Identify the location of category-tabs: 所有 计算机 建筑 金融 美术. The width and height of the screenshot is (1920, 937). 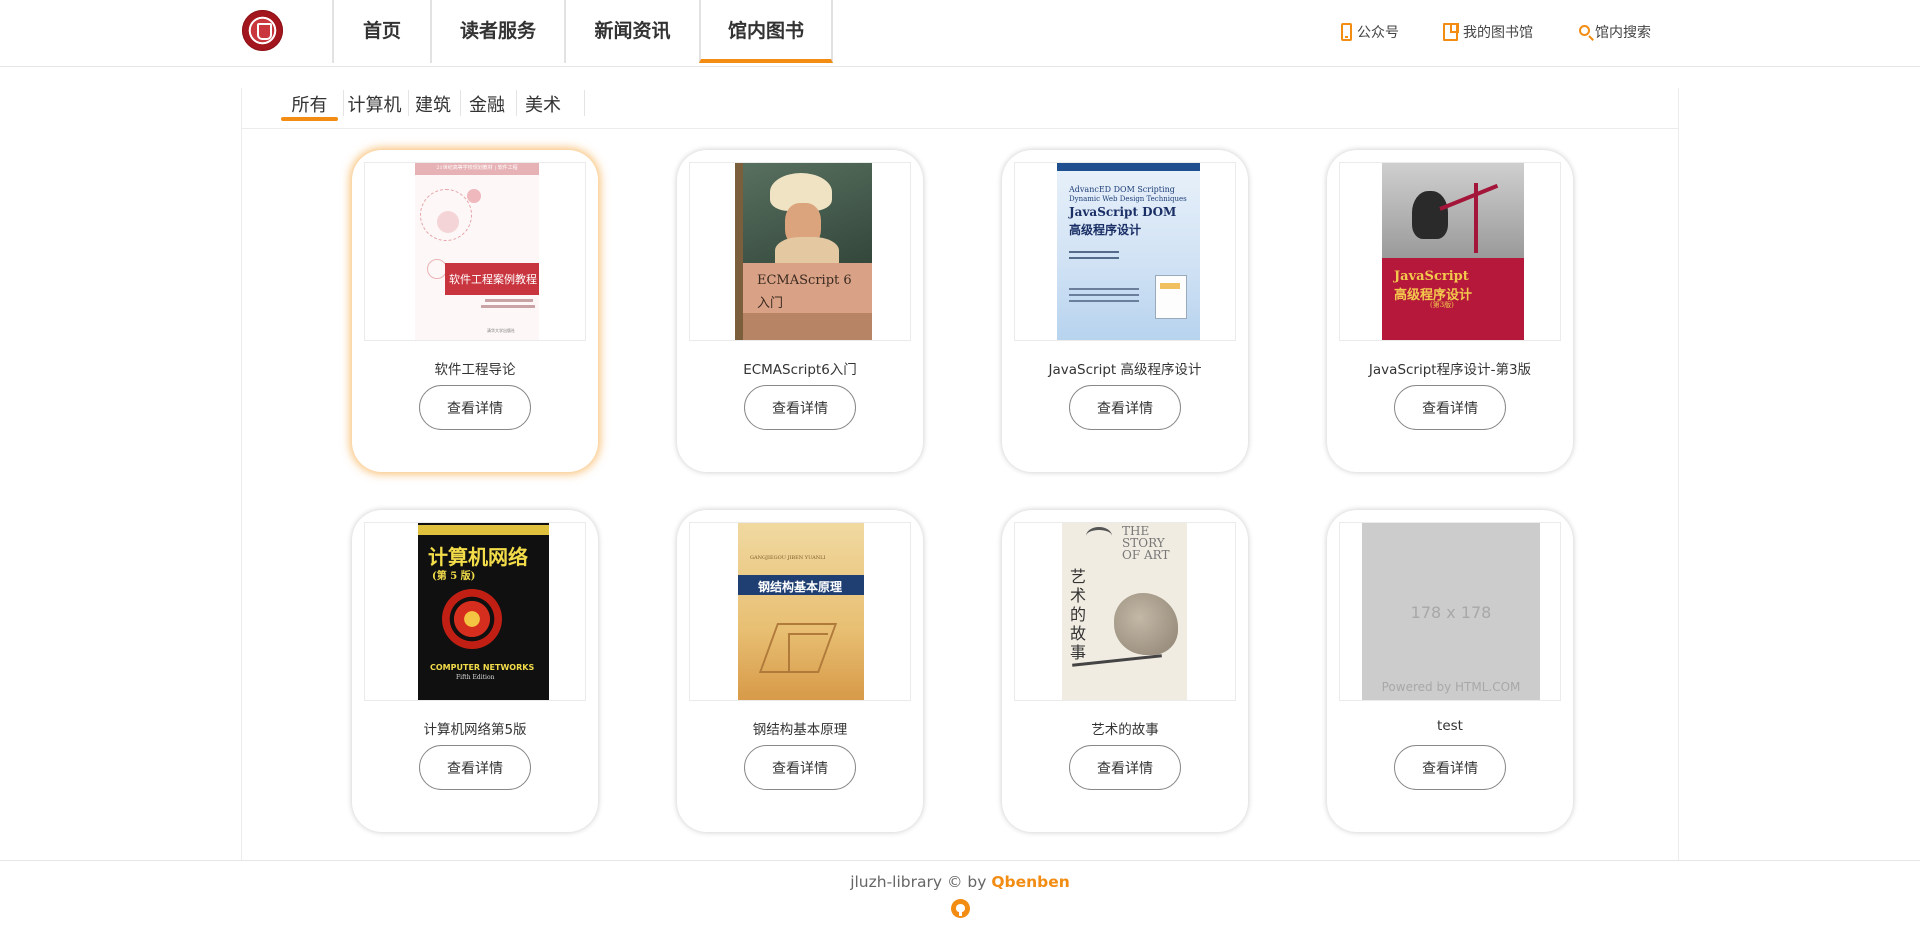
(960, 108).